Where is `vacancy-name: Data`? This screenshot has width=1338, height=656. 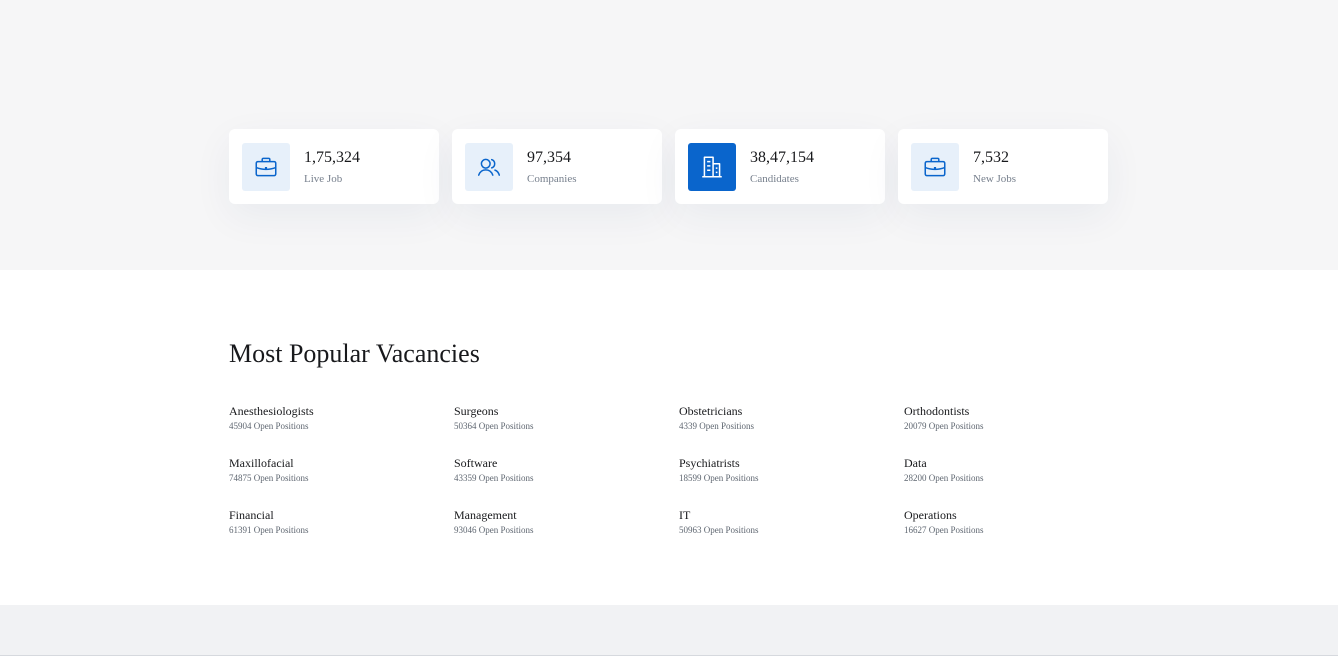 vacancy-name: Data is located at coordinates (1016, 463).